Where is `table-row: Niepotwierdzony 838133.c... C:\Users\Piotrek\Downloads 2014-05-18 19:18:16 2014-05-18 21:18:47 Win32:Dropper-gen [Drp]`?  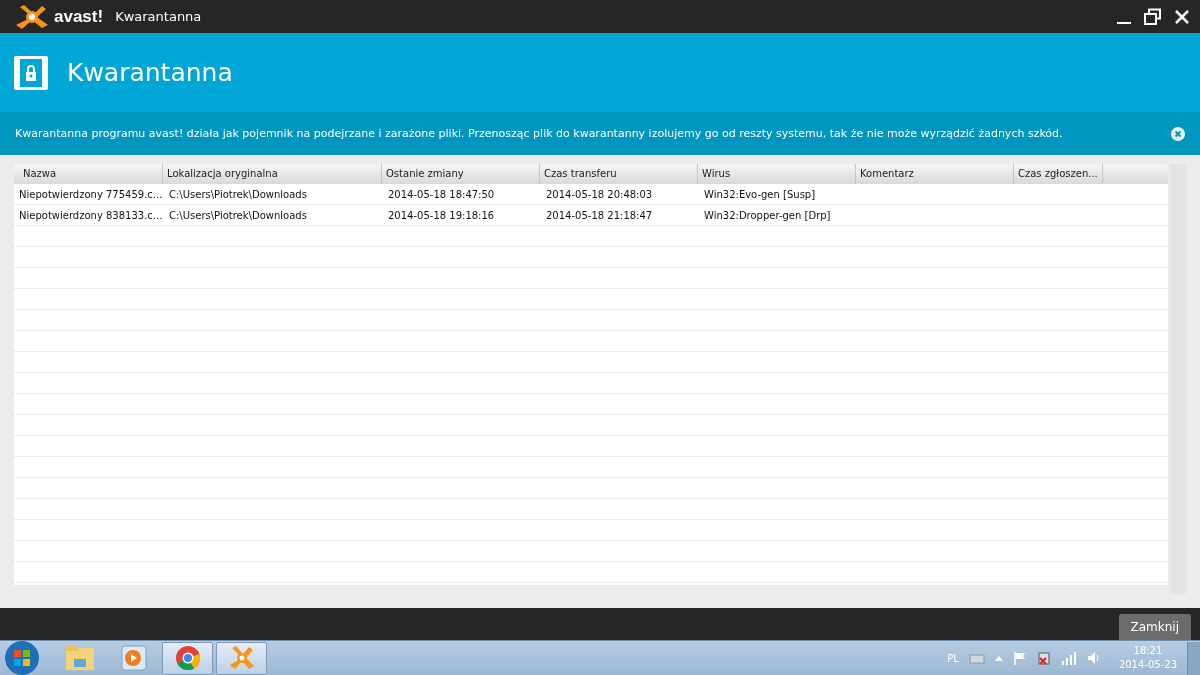
table-row: Niepotwierdzony 838133.c... C:\Users\Piotrek\Downloads 2014-05-18 19:18:16 2014-05-18 21:18:47 Win32:Dropper-gen [Drp] is located at coordinates (591, 215).